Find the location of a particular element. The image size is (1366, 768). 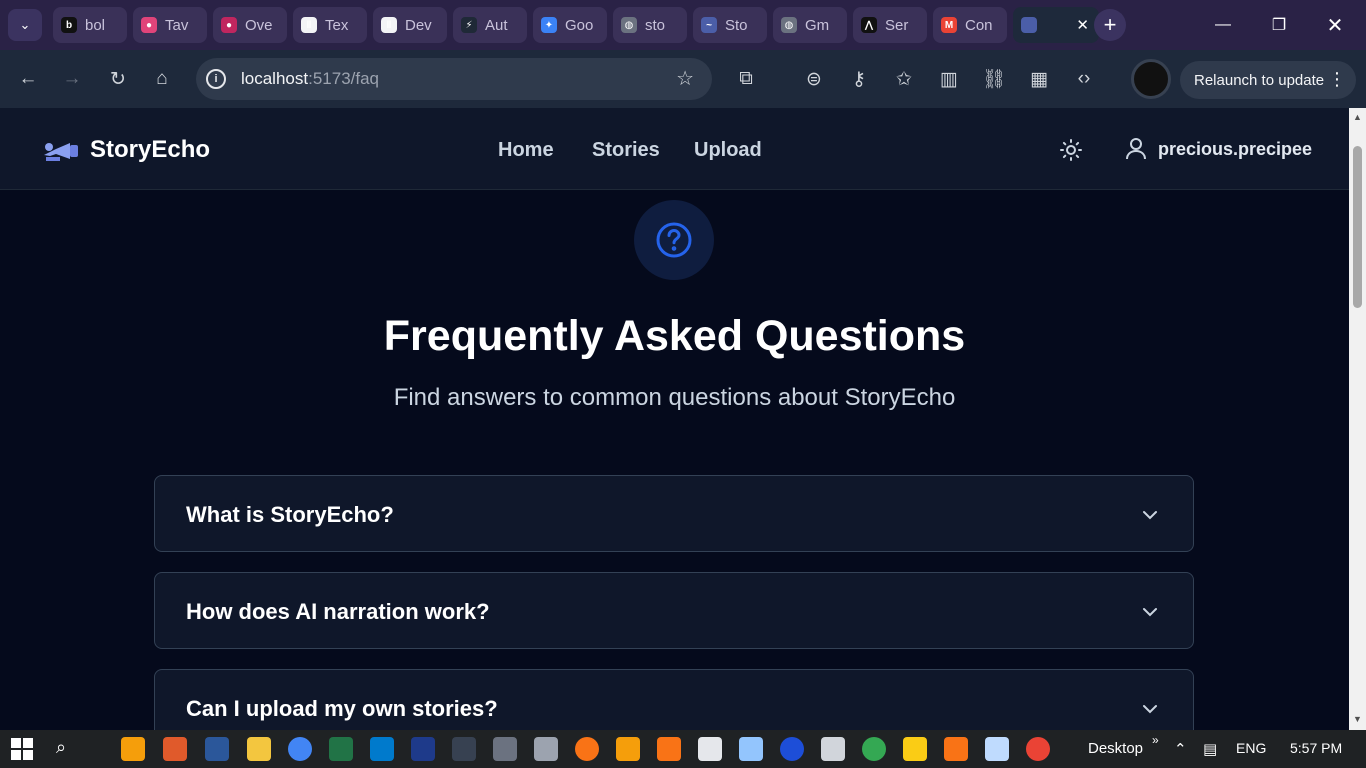

faq-item: How does AI narration work? is located at coordinates (674, 610).